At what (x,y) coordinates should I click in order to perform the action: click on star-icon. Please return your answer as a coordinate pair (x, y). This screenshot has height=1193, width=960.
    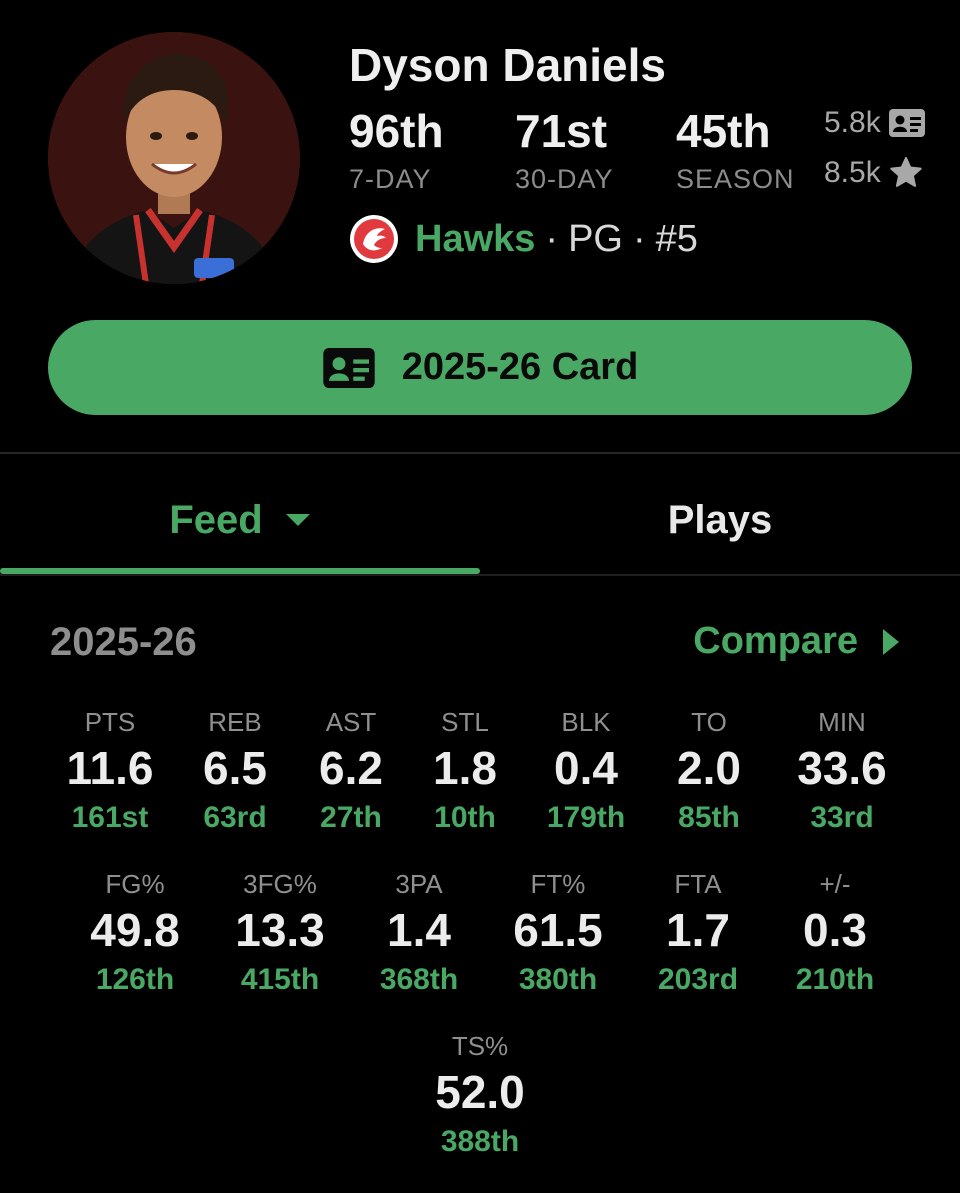
    Looking at the image, I should click on (906, 173).